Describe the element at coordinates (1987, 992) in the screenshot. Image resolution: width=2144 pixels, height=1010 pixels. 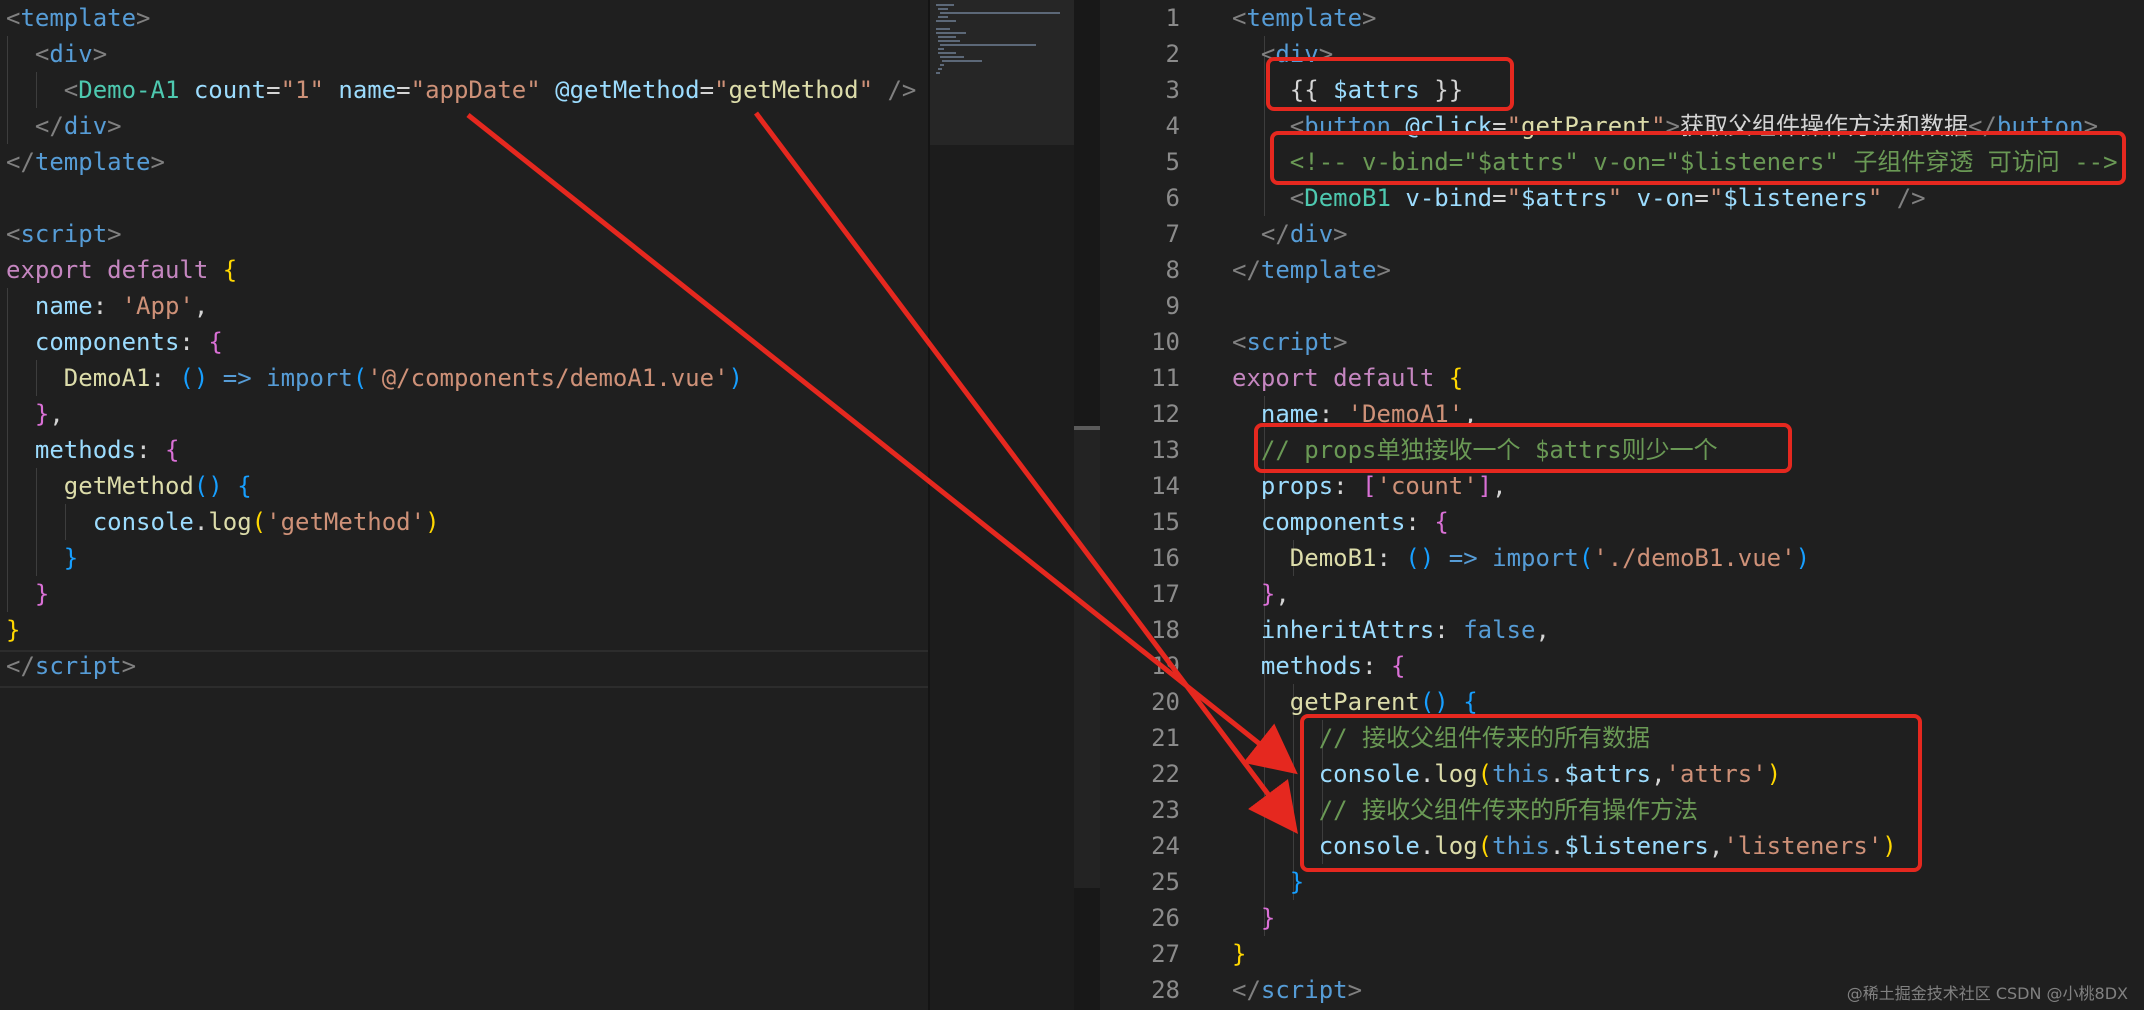
I see `watermark: @稀土掘金技术社区 CSDN @小桃8DX` at that location.